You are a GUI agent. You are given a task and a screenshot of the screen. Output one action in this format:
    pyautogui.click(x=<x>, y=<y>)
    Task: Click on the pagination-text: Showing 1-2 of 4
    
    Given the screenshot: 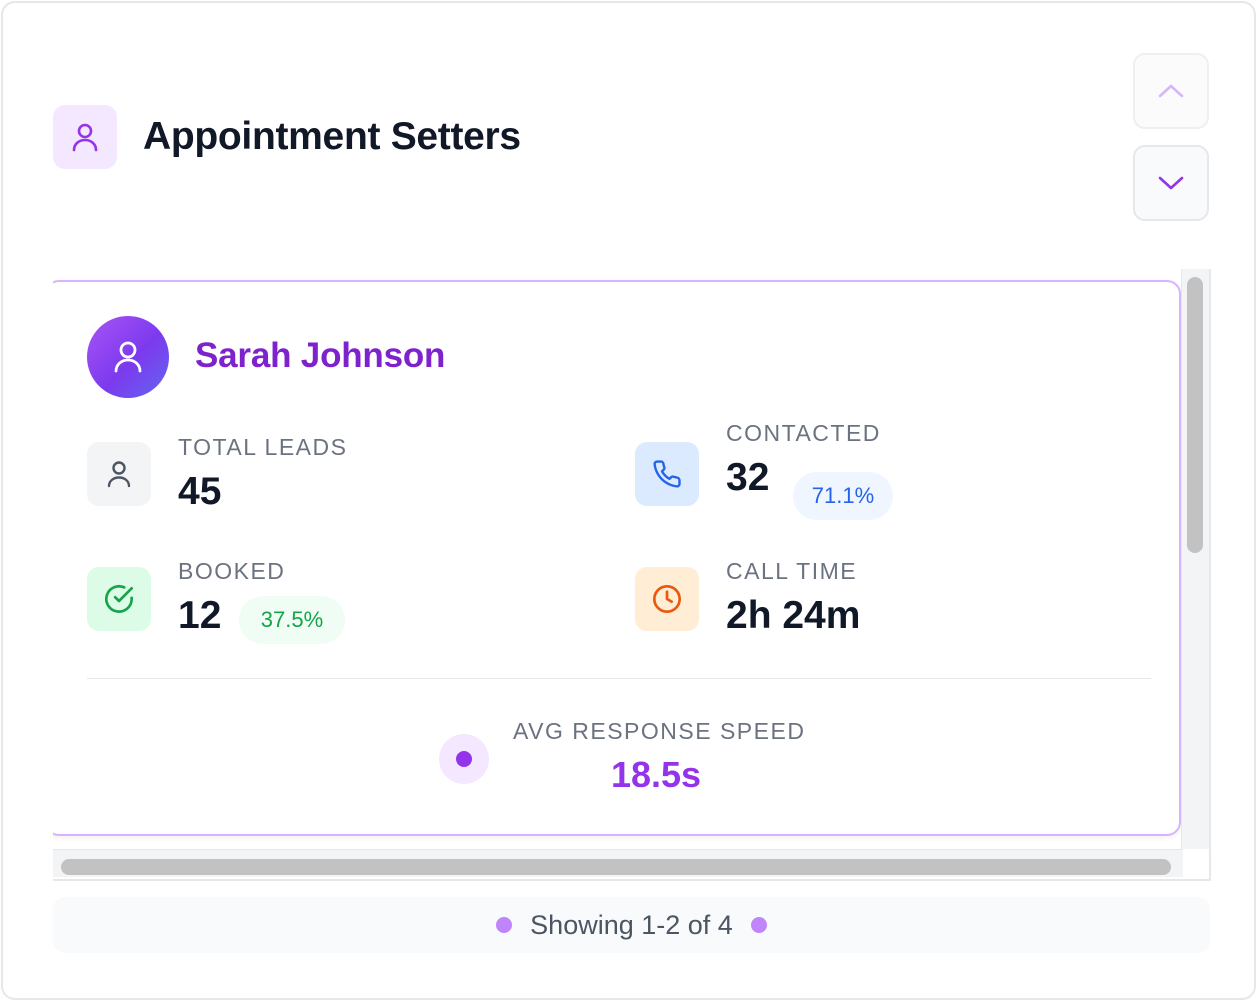 What is the action you would take?
    pyautogui.click(x=631, y=924)
    